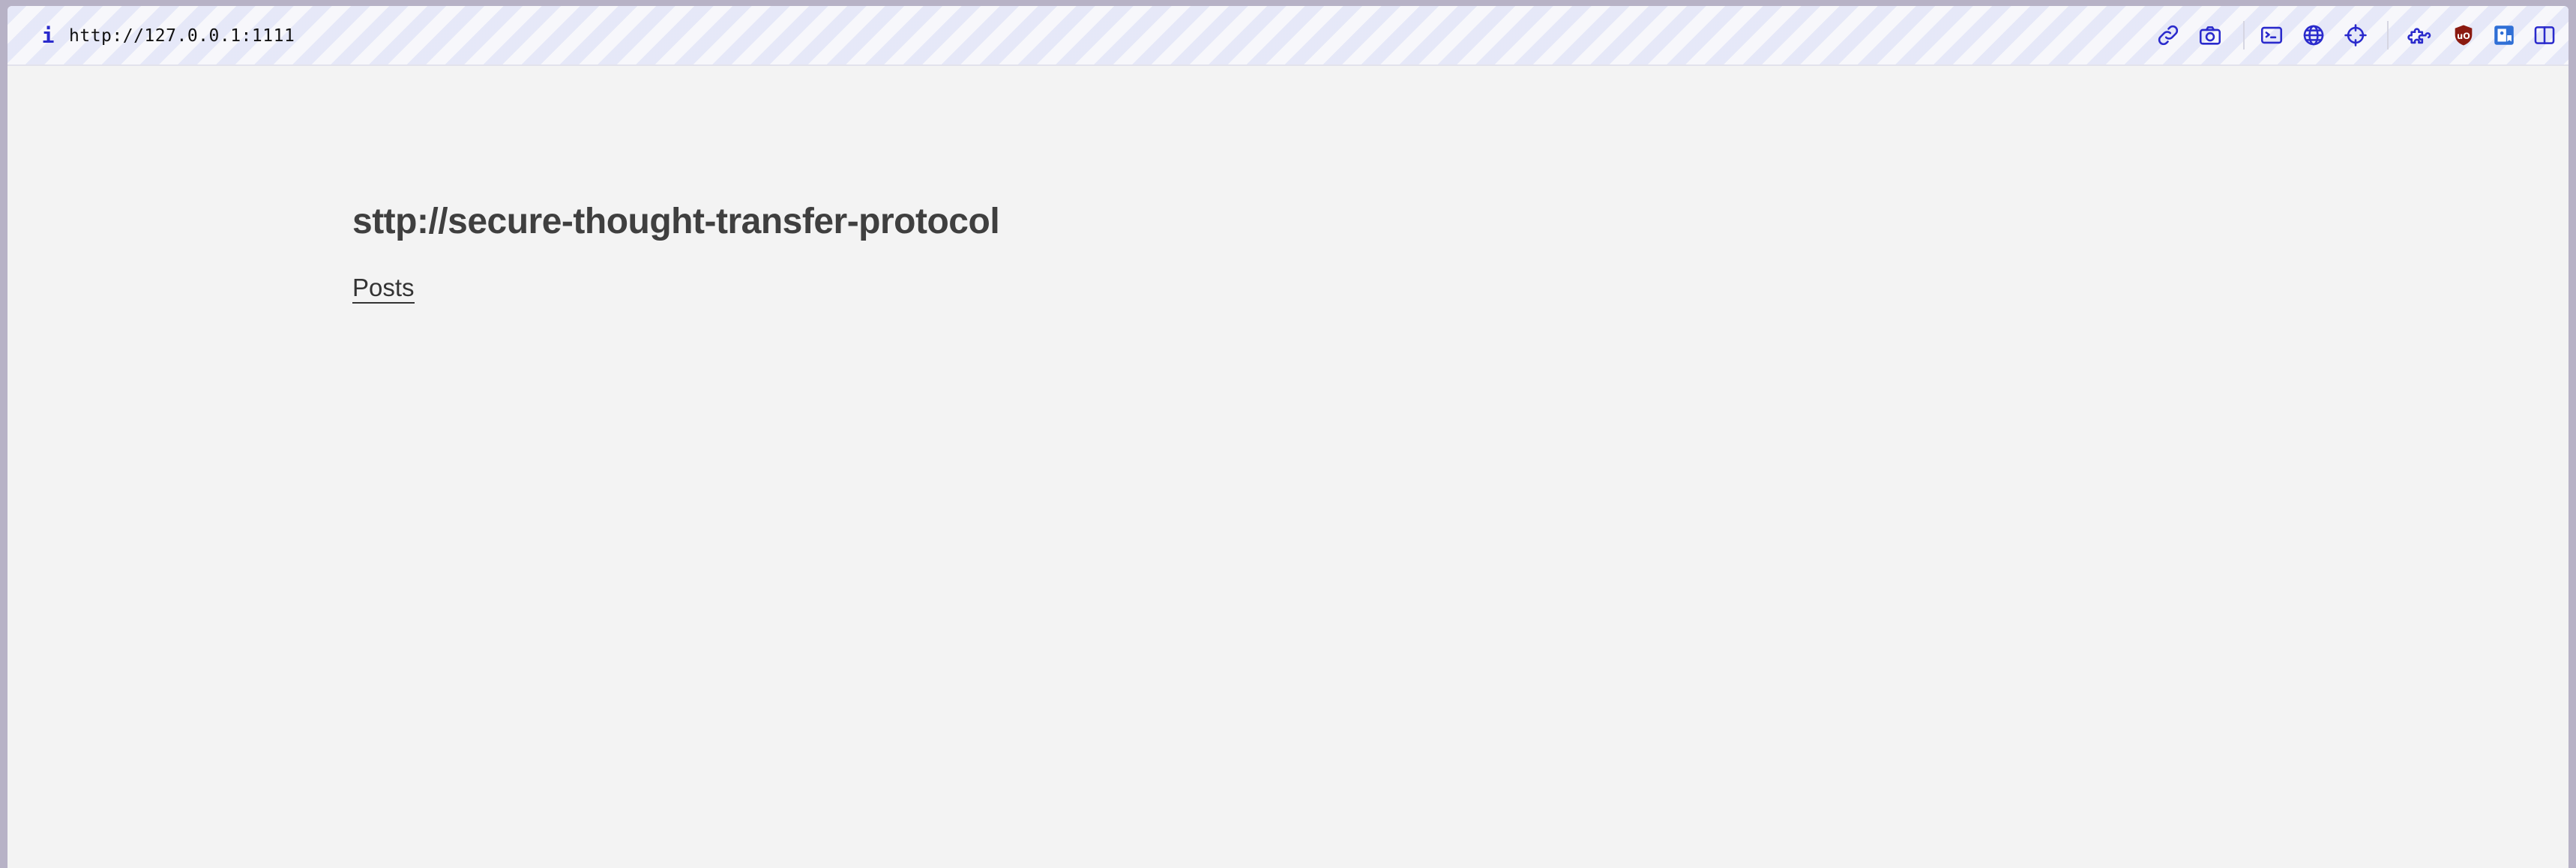 The image size is (2576, 868). What do you see at coordinates (676, 222) in the screenshot?
I see `site-title: sttp://secure-thought-transfer-protocol` at bounding box center [676, 222].